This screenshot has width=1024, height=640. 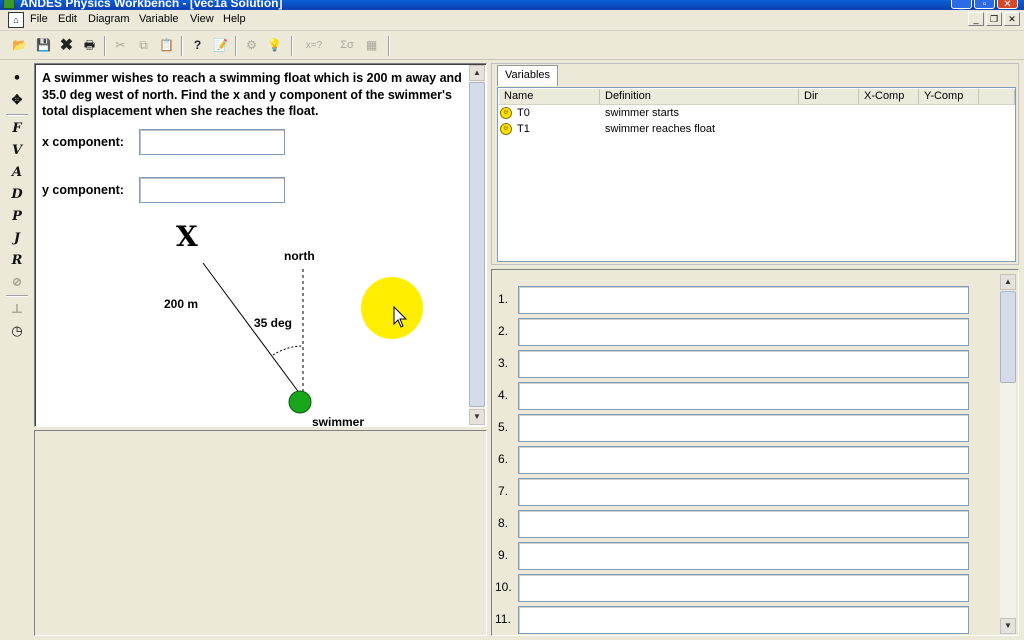 What do you see at coordinates (389, 46) in the screenshot?
I see `toolbar-divider` at bounding box center [389, 46].